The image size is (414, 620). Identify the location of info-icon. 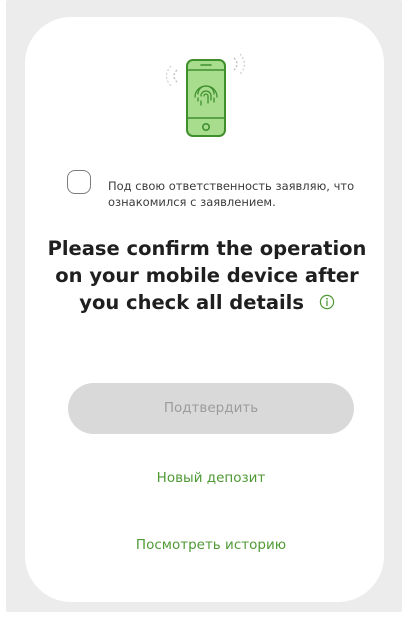
(327, 302).